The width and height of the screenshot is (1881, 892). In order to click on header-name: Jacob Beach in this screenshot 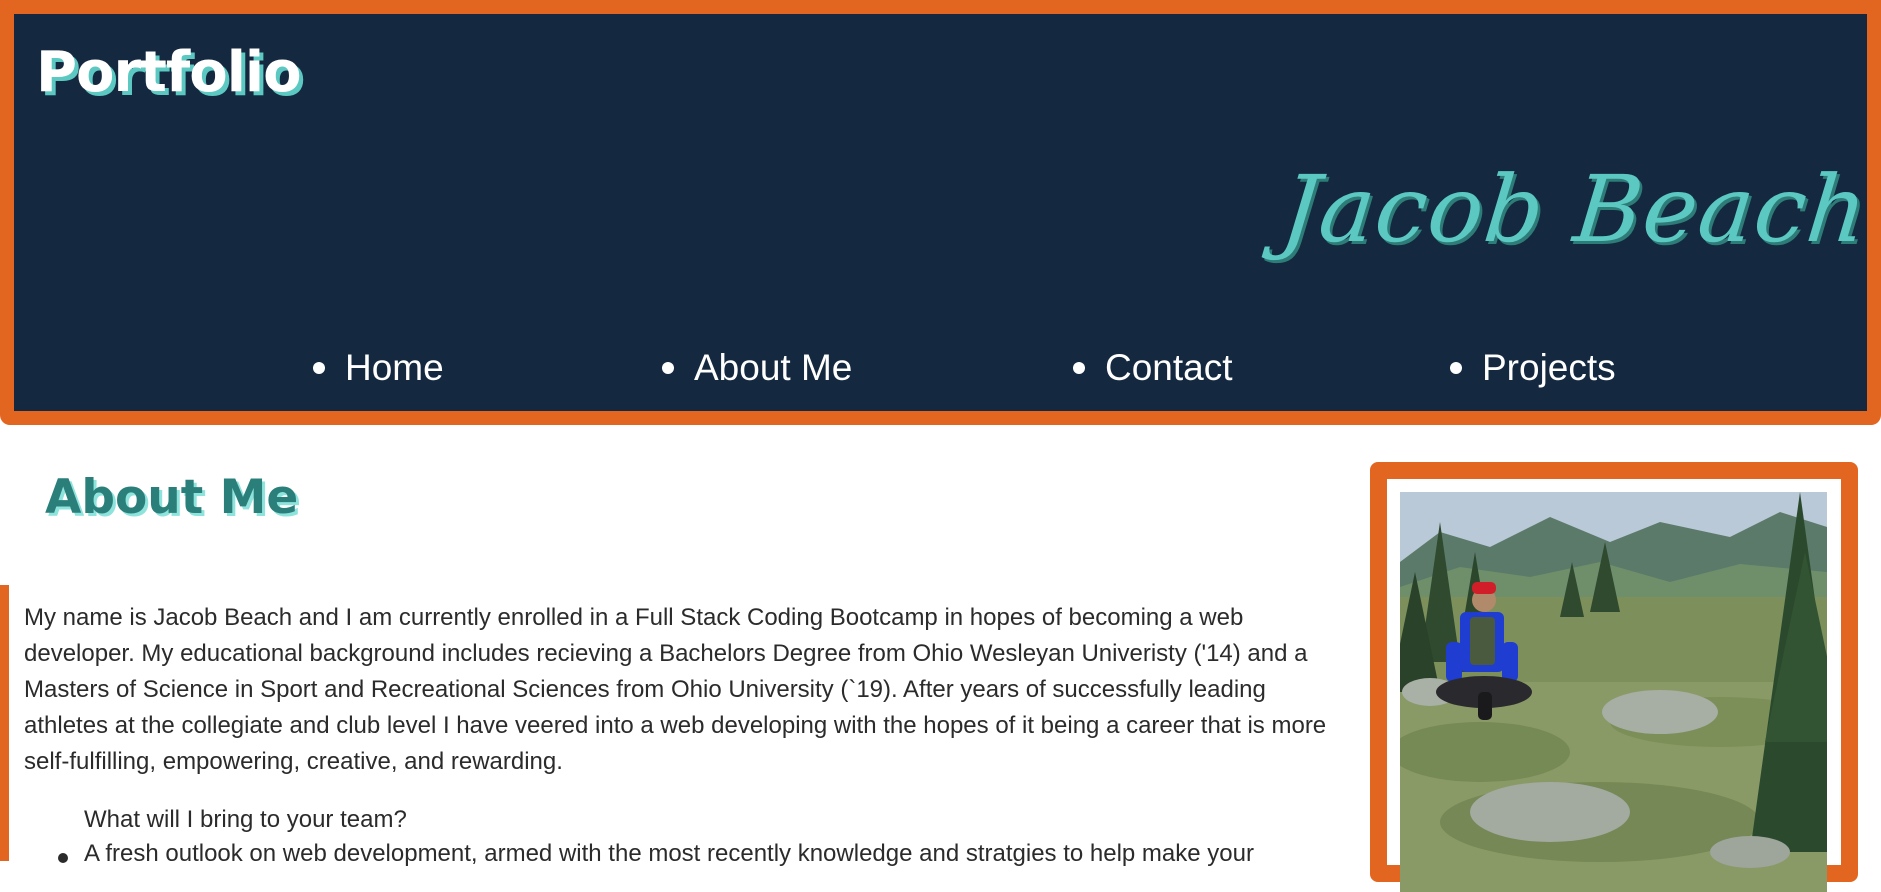, I will do `click(1574, 209)`.